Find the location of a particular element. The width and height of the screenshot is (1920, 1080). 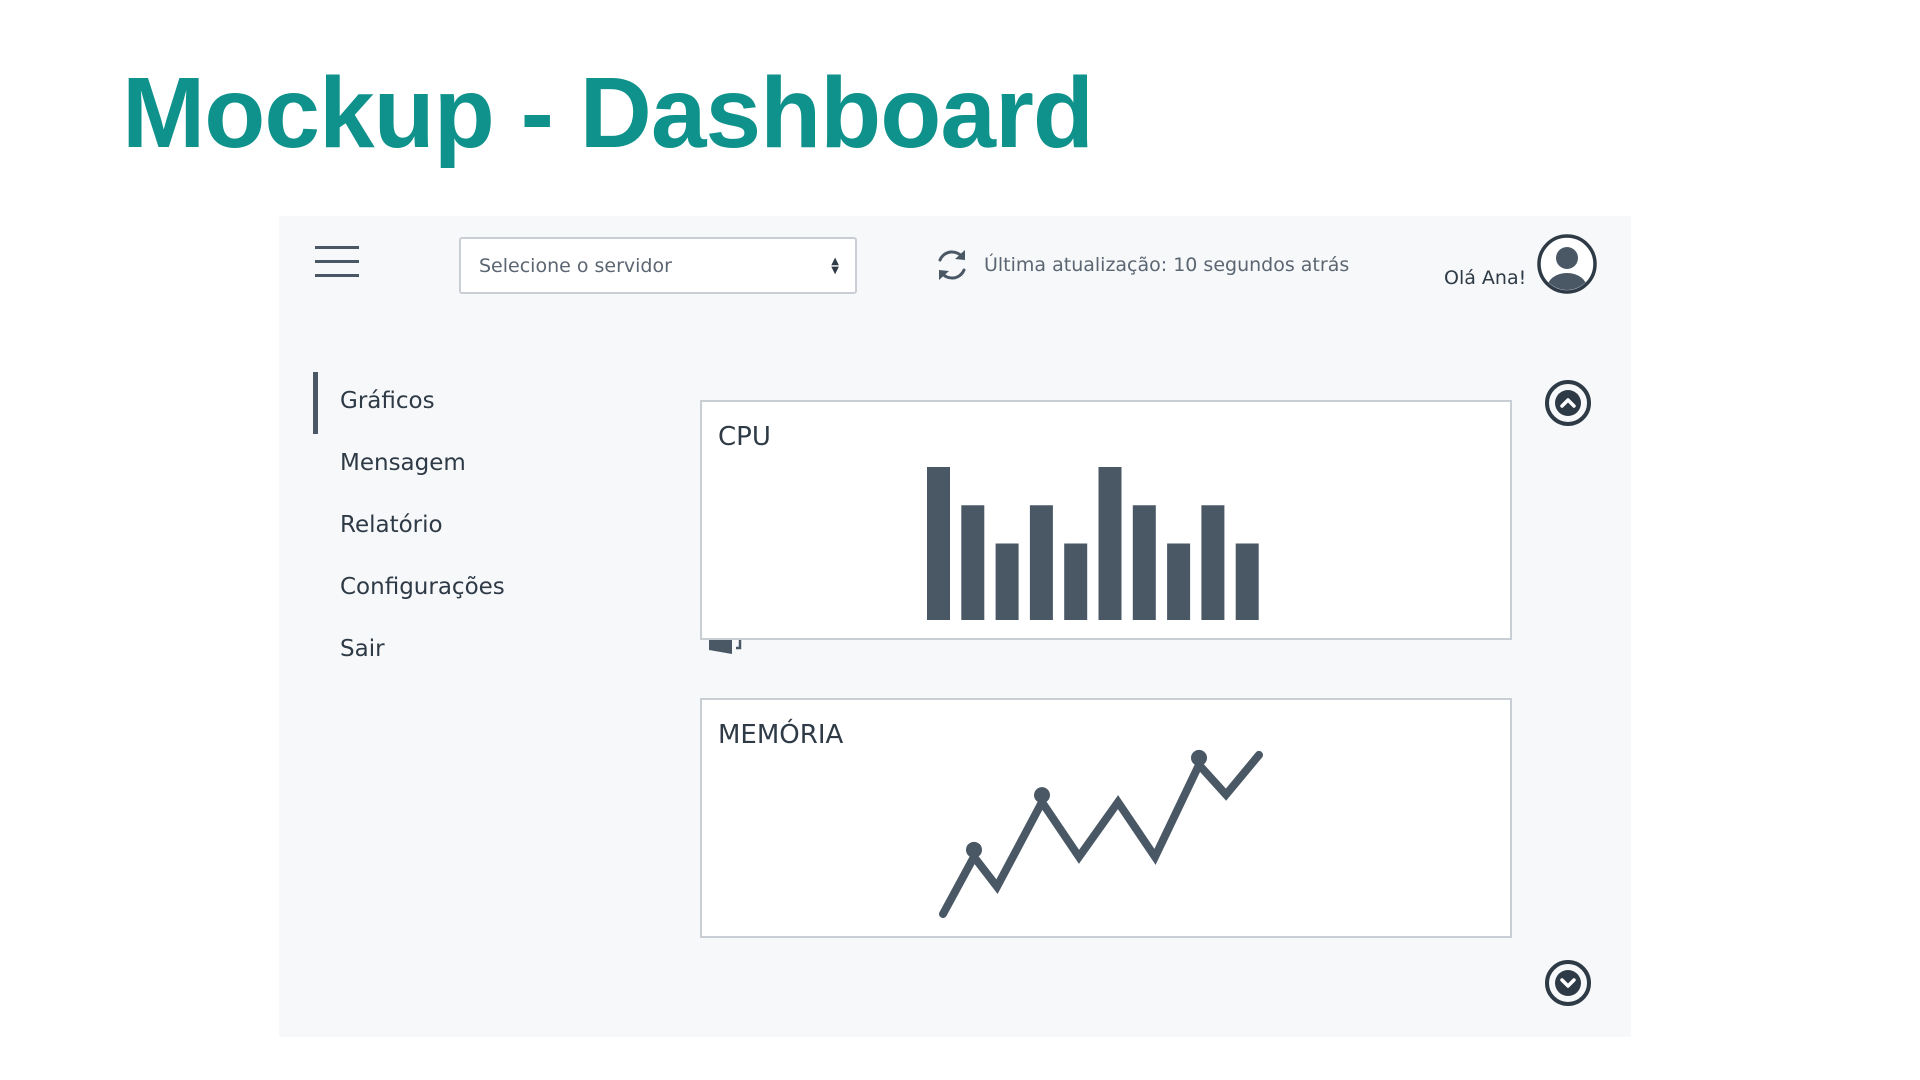

last-update-status: Última atualização: 10 segundos atrás is located at coordinates (1167, 265).